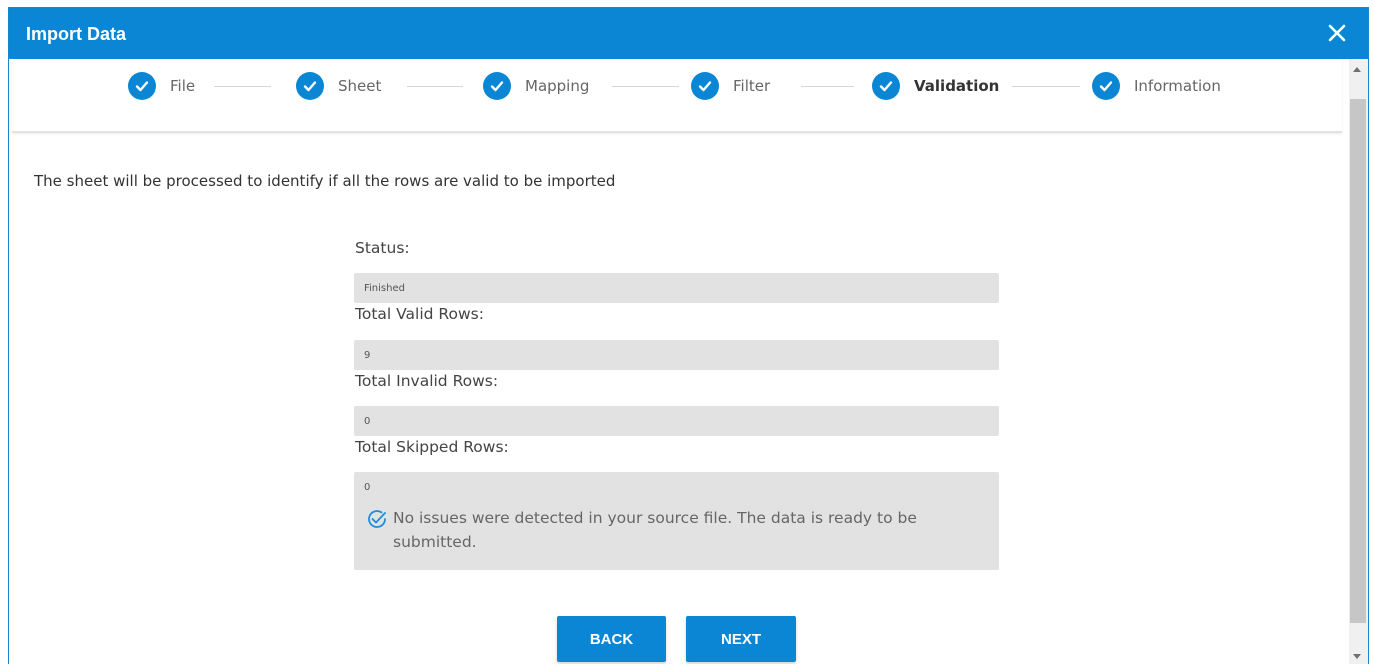 The width and height of the screenshot is (1373, 664). I want to click on close-icon, so click(1337, 33).